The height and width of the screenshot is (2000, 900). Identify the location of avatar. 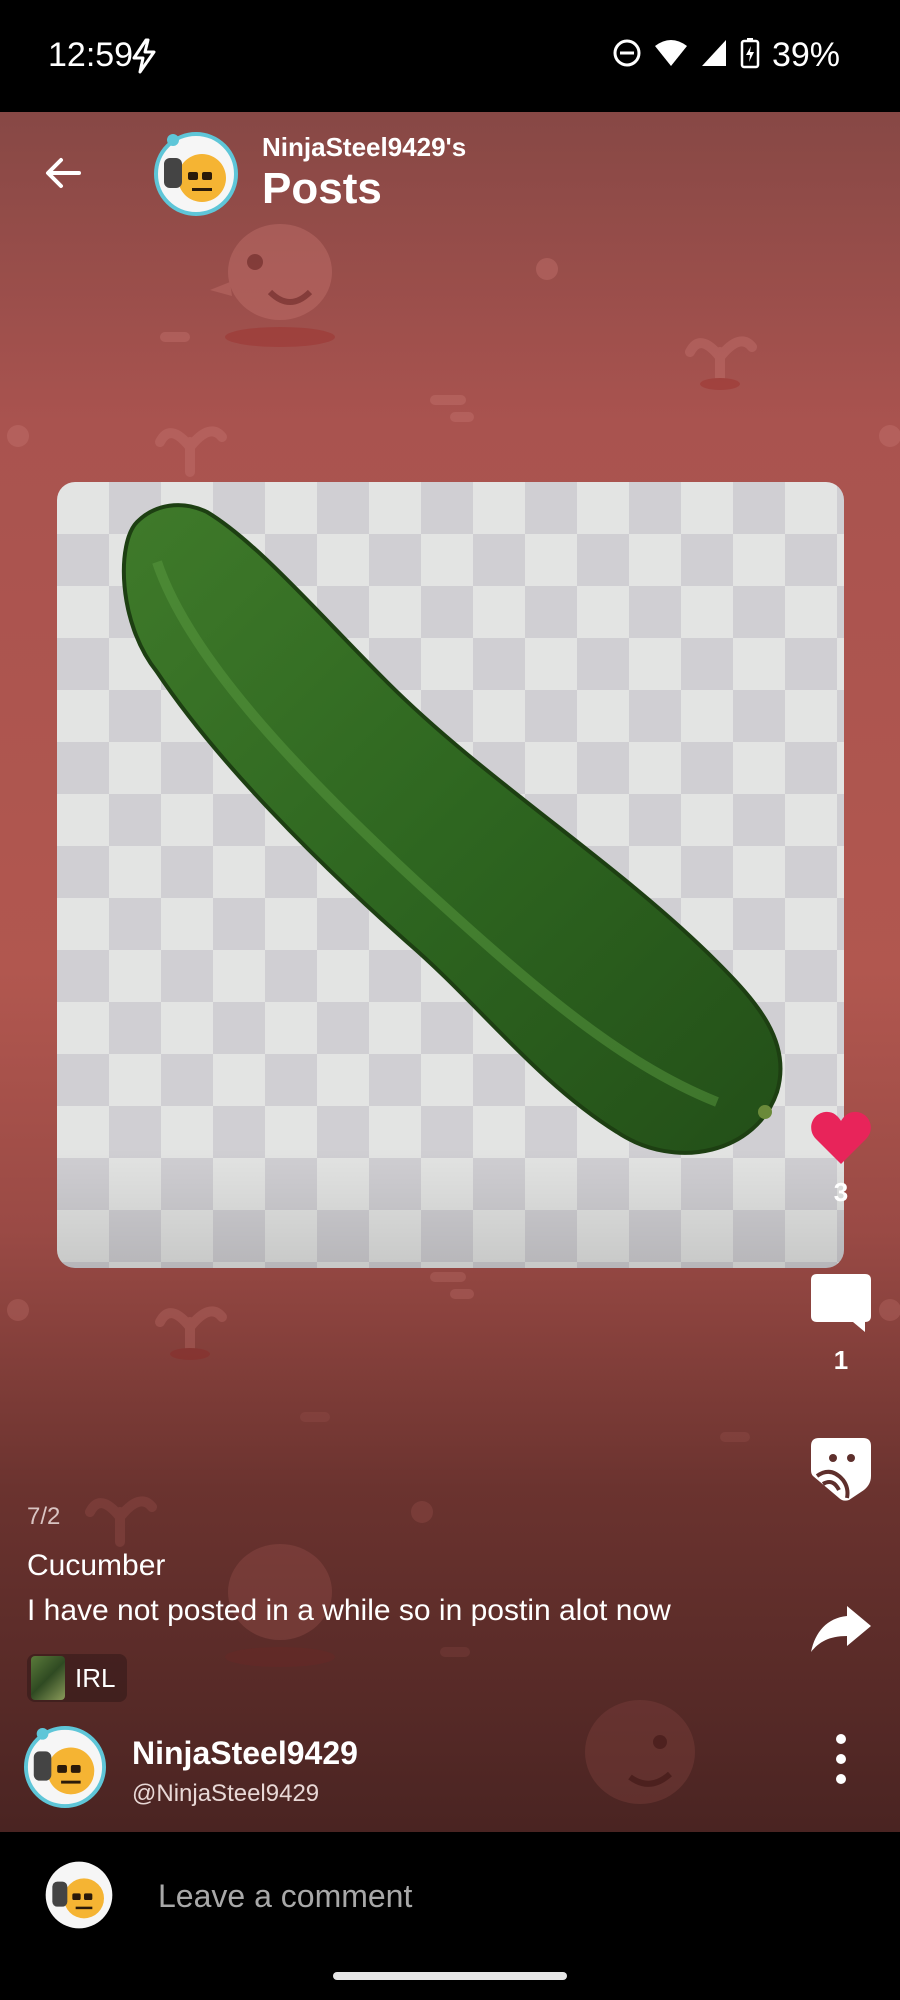
(196, 174).